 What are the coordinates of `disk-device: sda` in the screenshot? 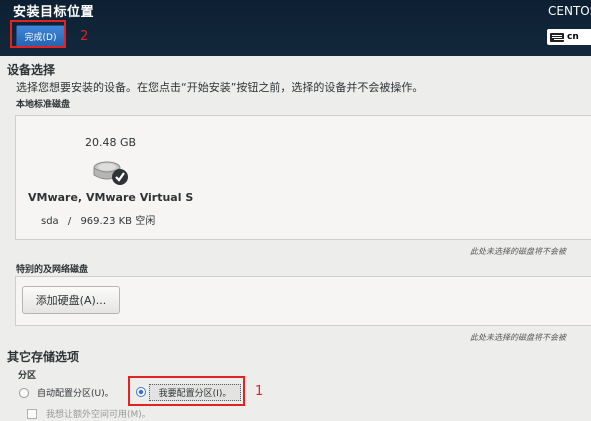 It's located at (50, 221).